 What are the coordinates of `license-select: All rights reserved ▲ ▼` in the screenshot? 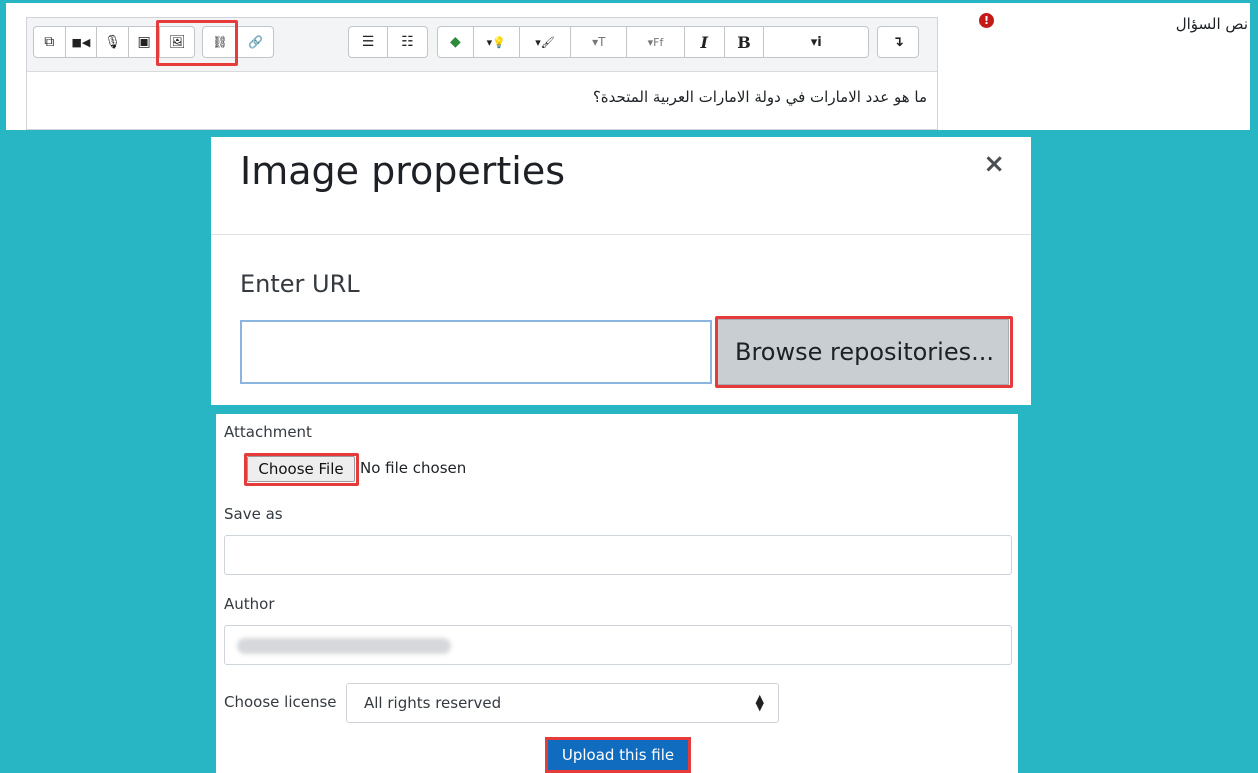 It's located at (562, 703).